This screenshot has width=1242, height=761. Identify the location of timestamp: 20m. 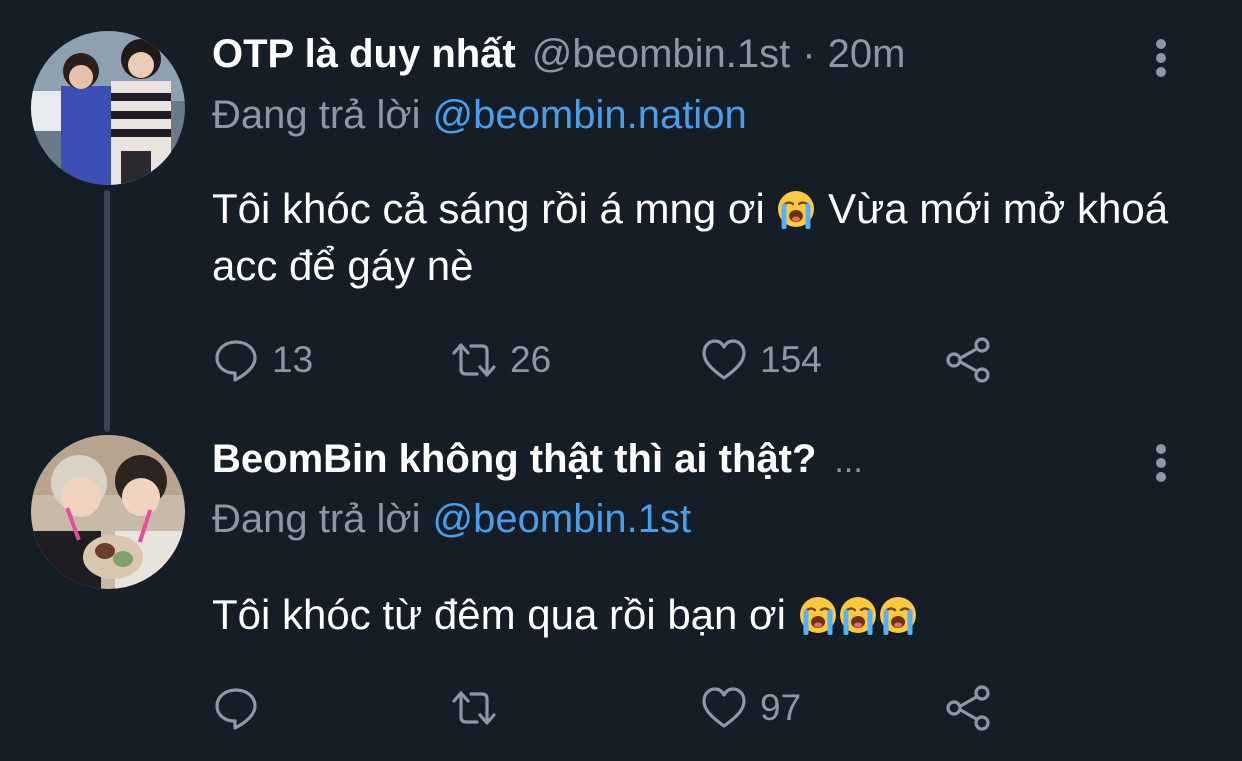
(867, 54).